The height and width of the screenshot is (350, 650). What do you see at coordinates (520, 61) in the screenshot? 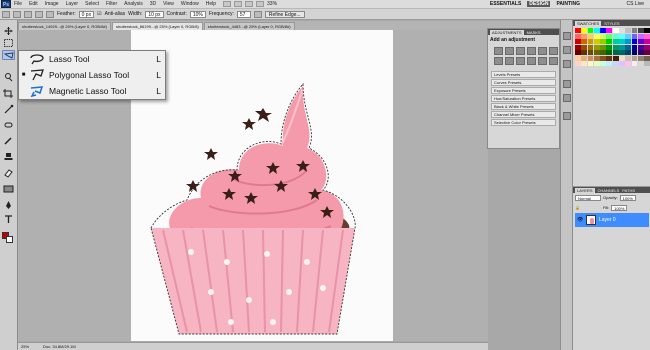
I see `photo-filter-icon` at bounding box center [520, 61].